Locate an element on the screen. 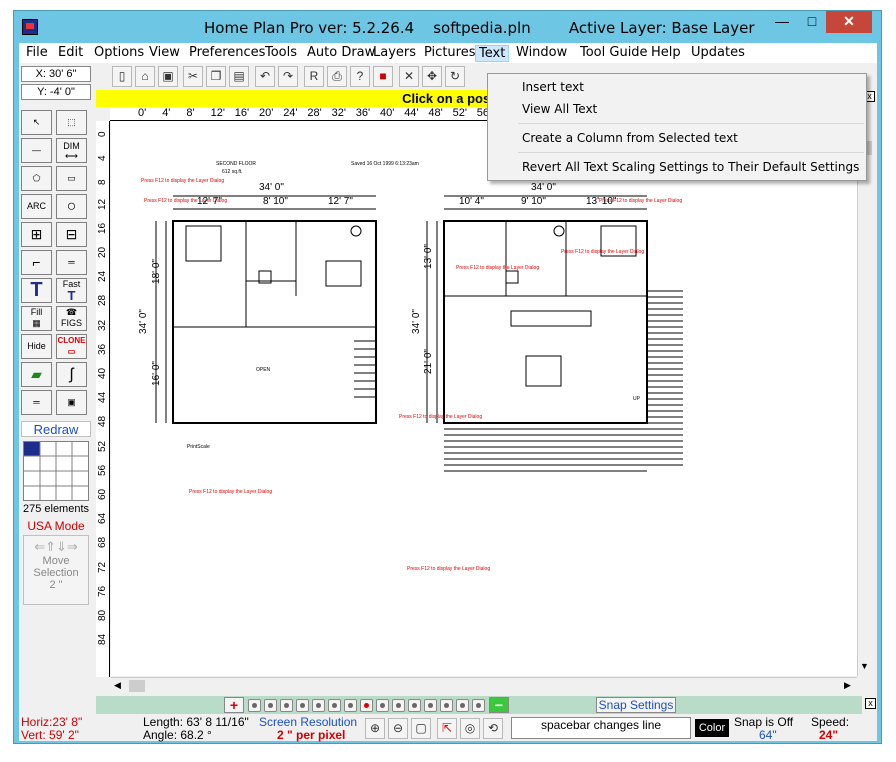 The height and width of the screenshot is (762, 896). delete-icon: ✕ is located at coordinates (409, 76).